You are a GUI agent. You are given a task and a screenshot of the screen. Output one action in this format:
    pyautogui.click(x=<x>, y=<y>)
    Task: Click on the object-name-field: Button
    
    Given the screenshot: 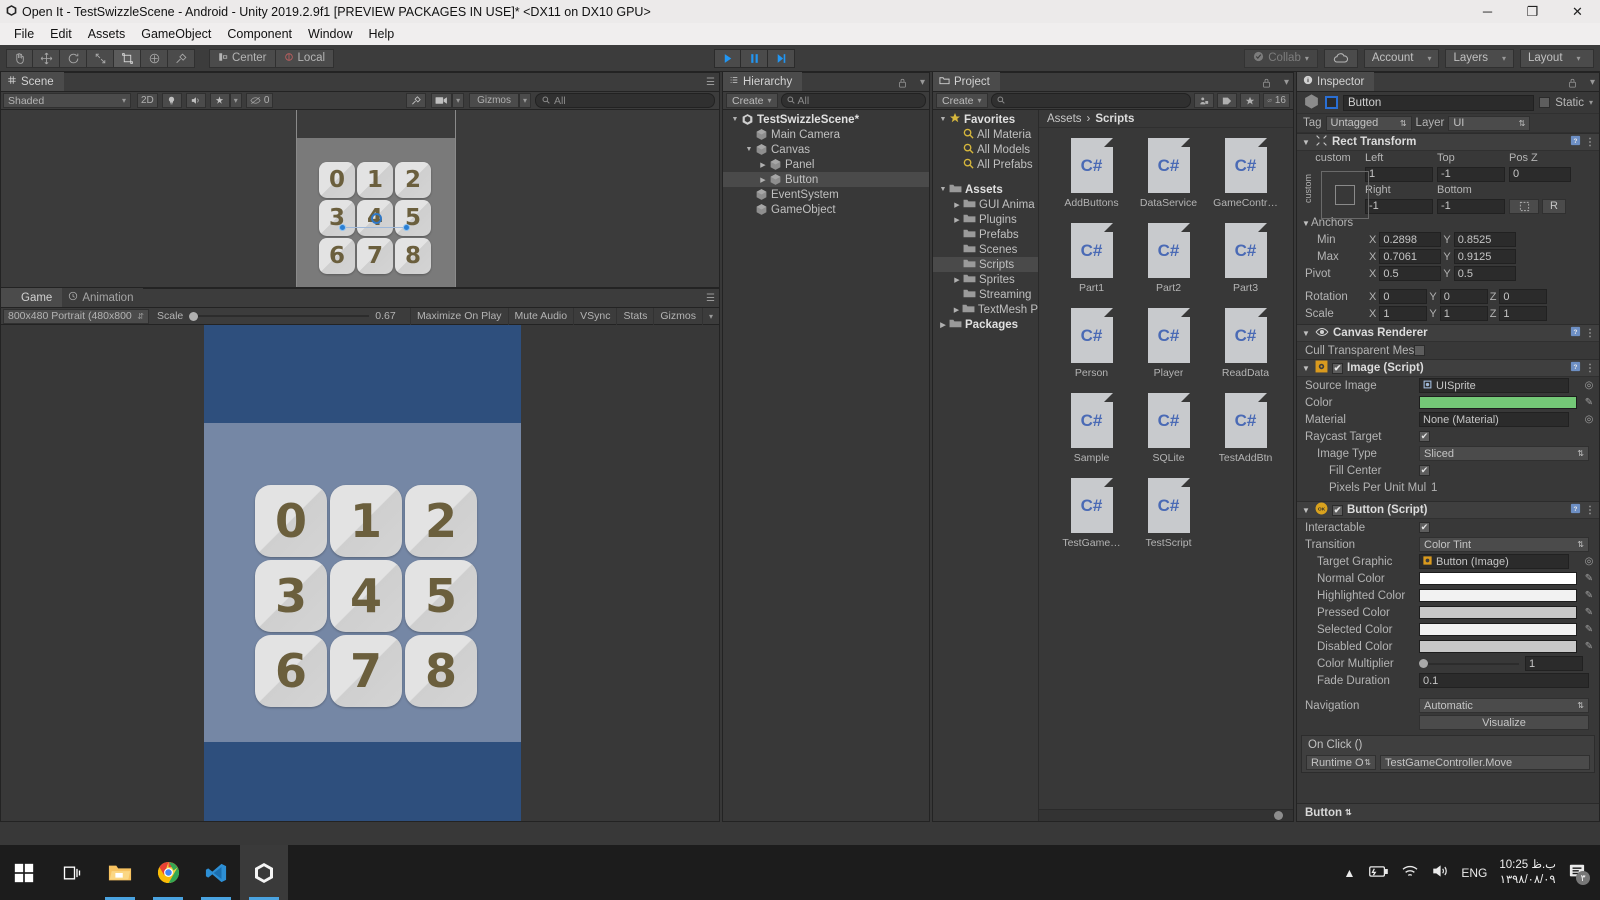 What is the action you would take?
    pyautogui.click(x=1439, y=102)
    